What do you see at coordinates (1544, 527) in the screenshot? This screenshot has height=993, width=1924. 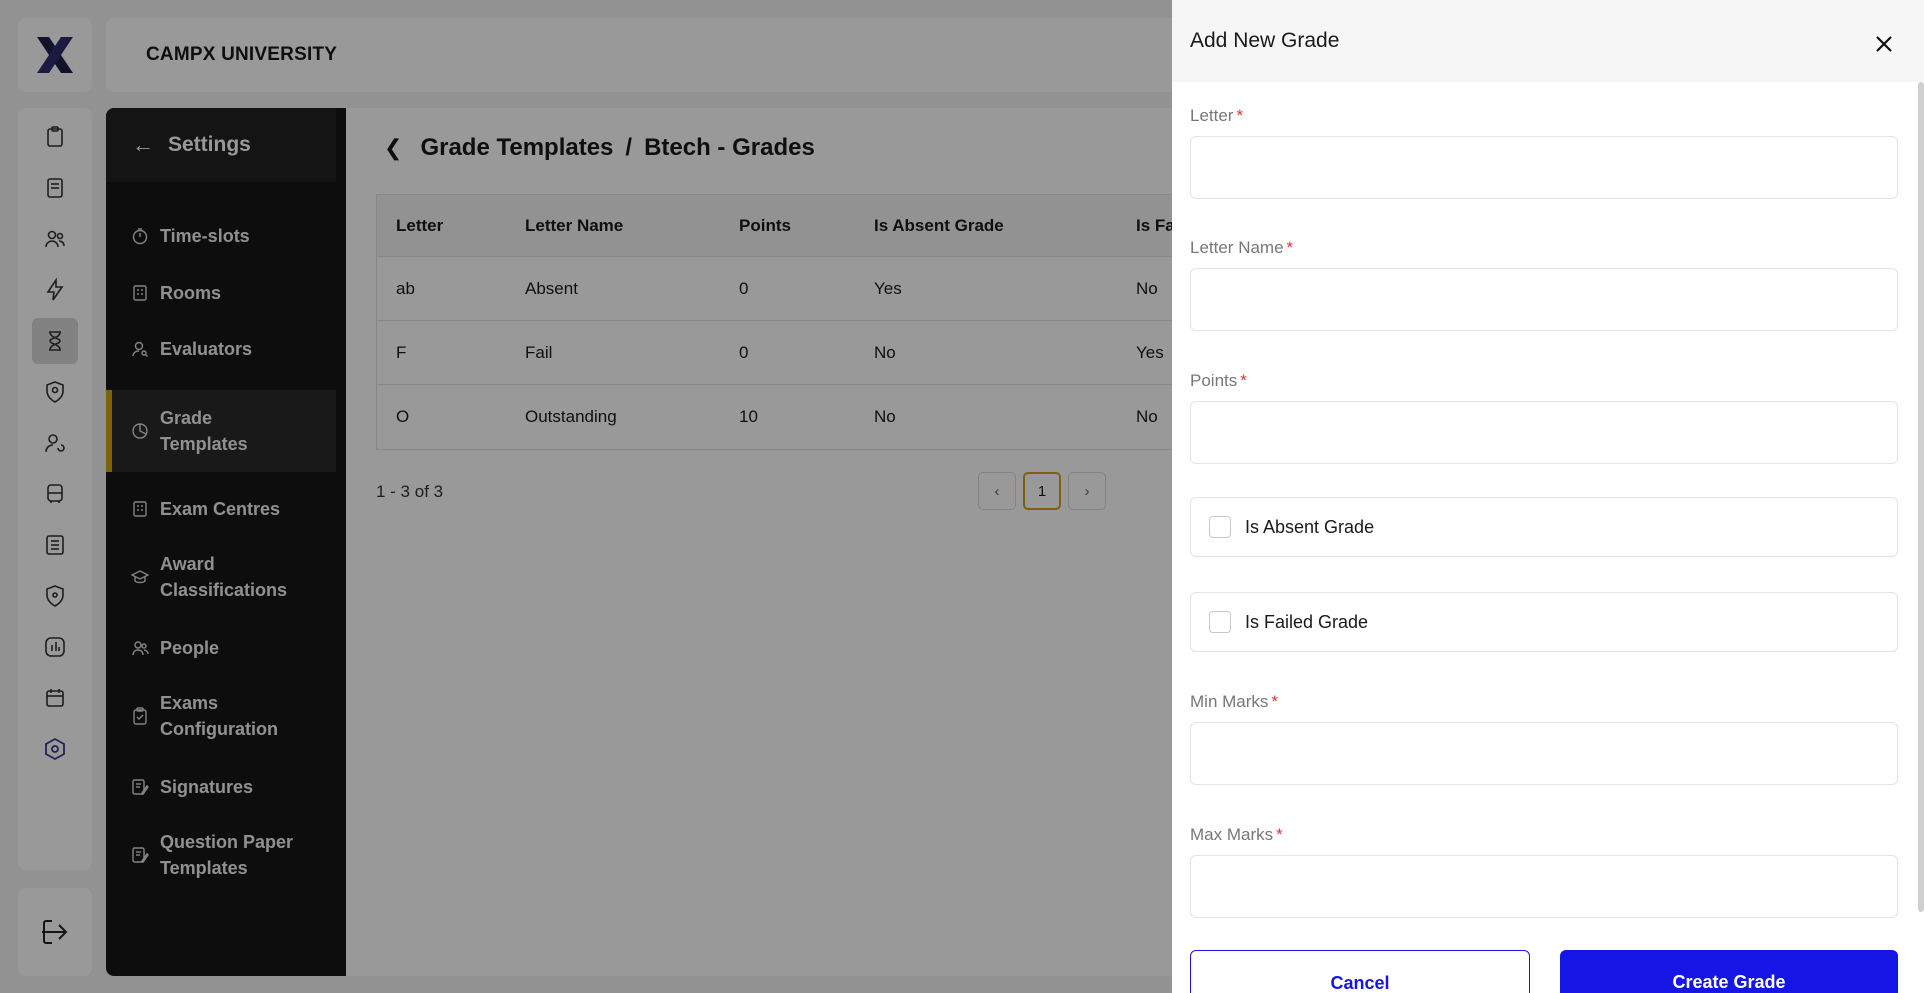 I see `is-absent-grade-checkbox-row: Is Absent Grade` at bounding box center [1544, 527].